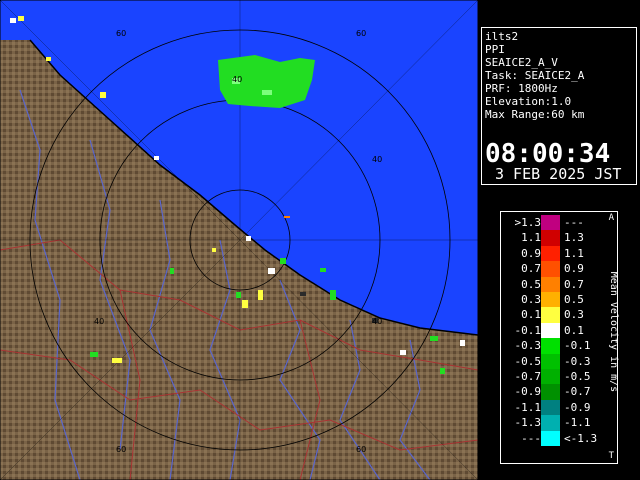 The image size is (640, 480). What do you see at coordinates (548, 154) in the screenshot?
I see `scan-time: 08:00:34` at bounding box center [548, 154].